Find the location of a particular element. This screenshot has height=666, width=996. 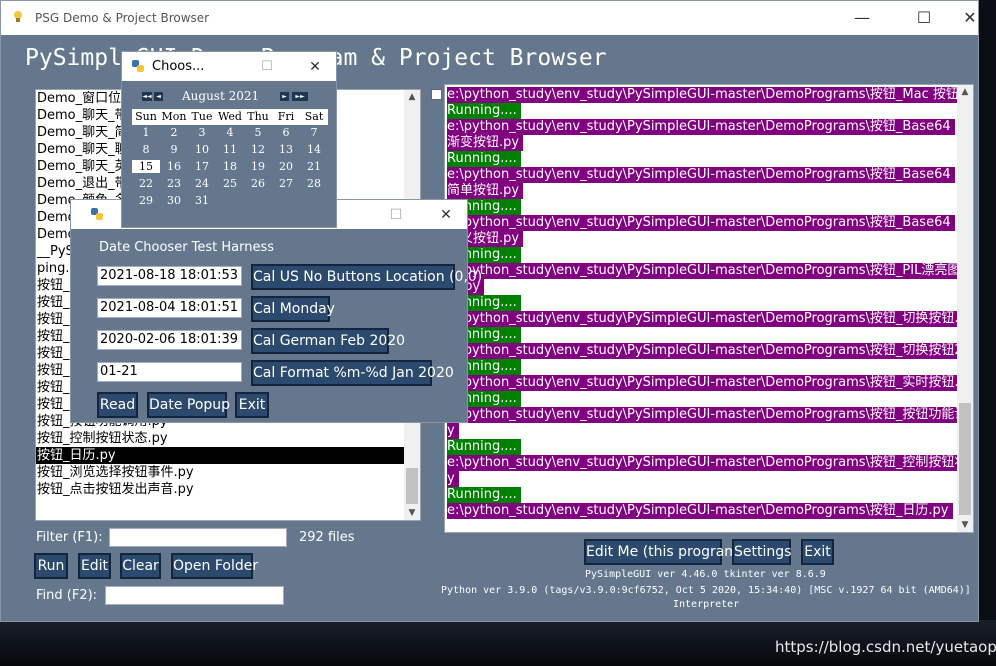

prev-year-button: ◄◄ is located at coordinates (147, 96).